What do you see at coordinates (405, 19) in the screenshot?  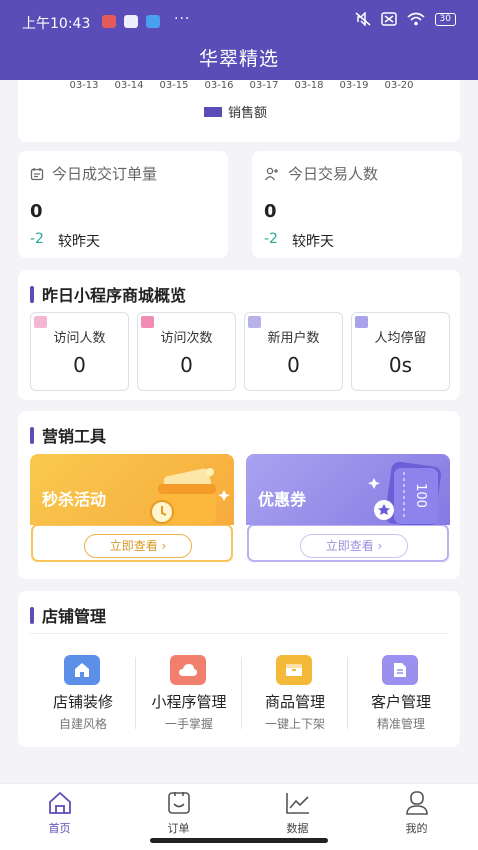 I see `status-right: 30` at bounding box center [405, 19].